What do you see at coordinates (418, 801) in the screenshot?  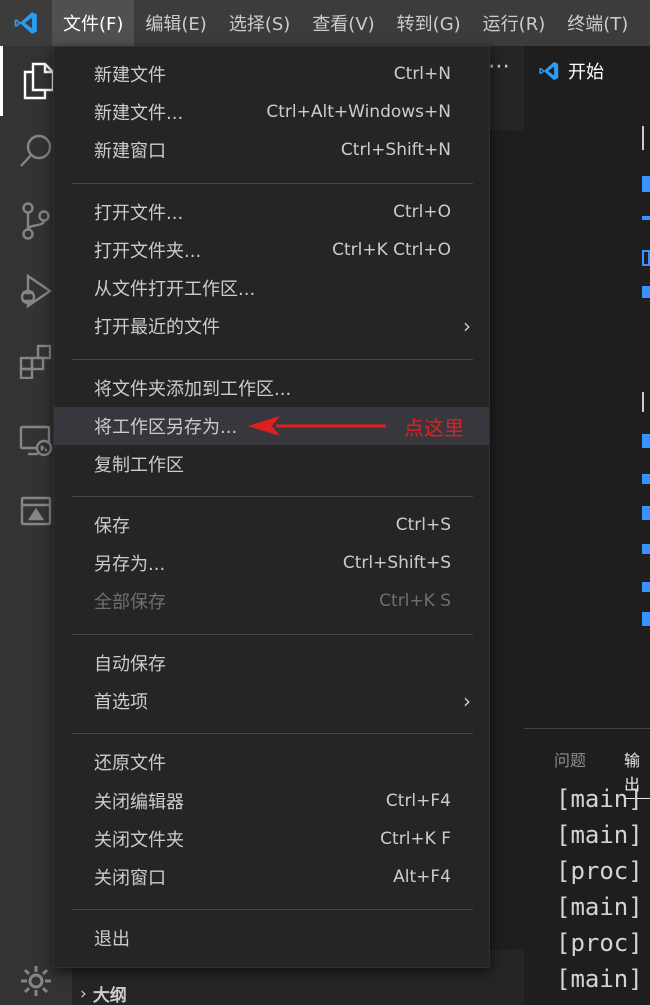 I see `menu-item-shortcut: Ctrl+F4` at bounding box center [418, 801].